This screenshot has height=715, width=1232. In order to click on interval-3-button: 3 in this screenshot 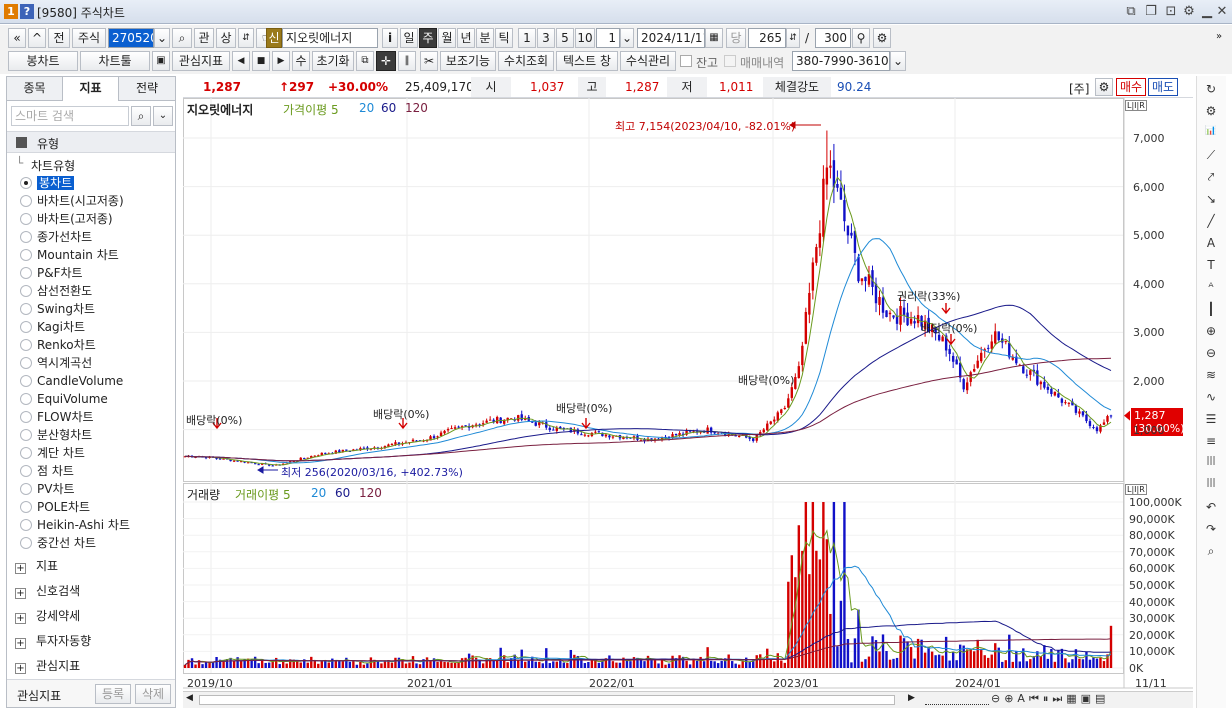, I will do `click(546, 38)`.